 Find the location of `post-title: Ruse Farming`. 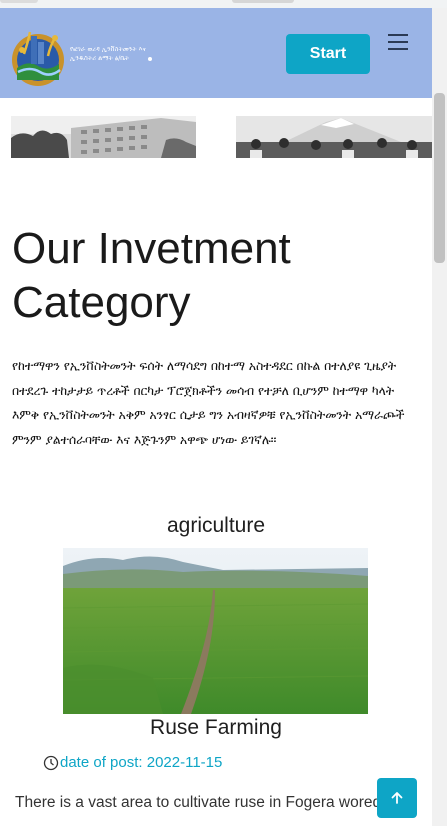

post-title: Ruse Farming is located at coordinates (216, 728).